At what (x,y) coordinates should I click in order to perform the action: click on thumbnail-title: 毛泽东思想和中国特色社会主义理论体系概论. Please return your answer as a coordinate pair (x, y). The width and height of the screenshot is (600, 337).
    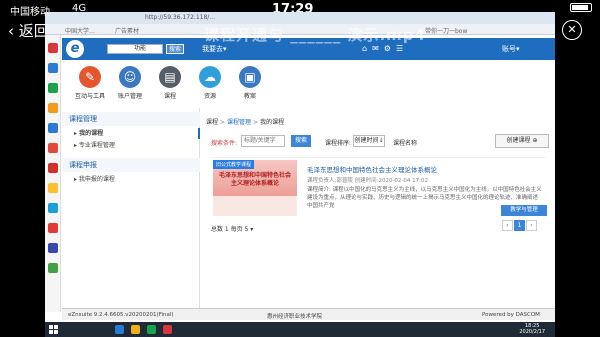
    Looking at the image, I should click on (255, 179).